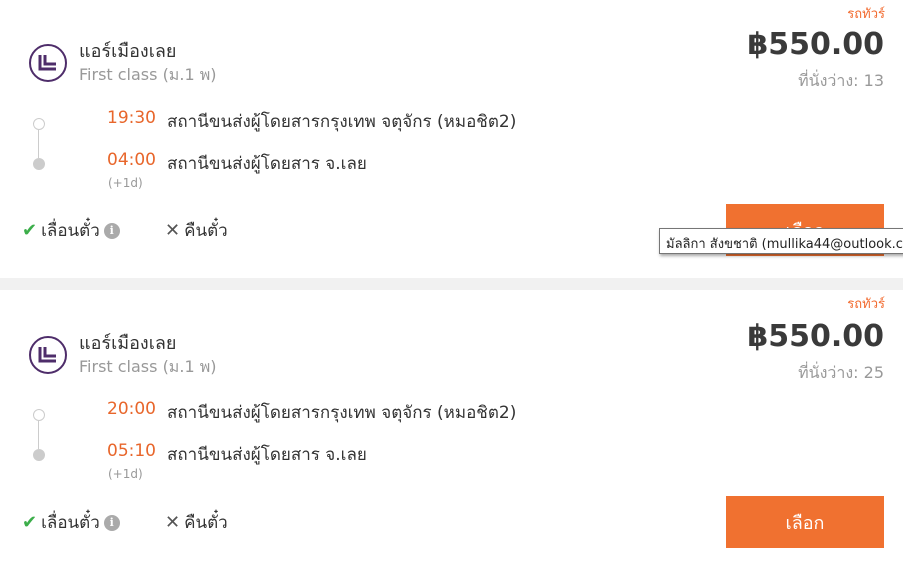  What do you see at coordinates (451, 284) in the screenshot?
I see `card-separator` at bounding box center [451, 284].